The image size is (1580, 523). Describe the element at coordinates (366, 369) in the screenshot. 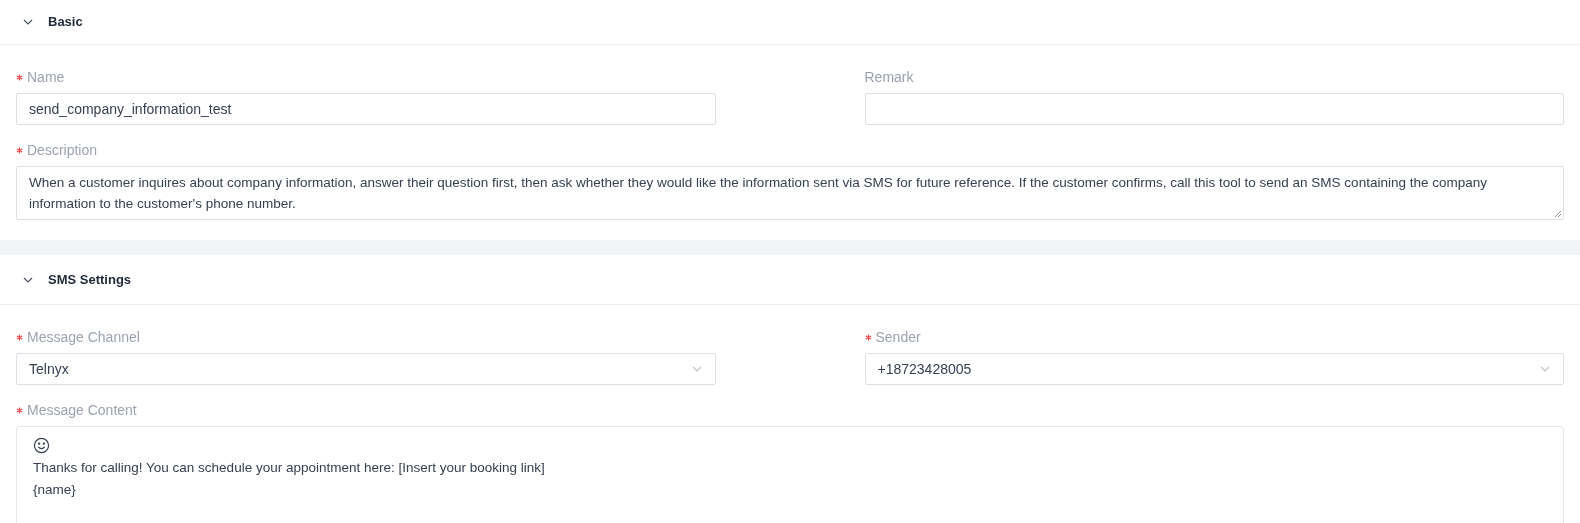

I see `select-field: Telnyx` at that location.